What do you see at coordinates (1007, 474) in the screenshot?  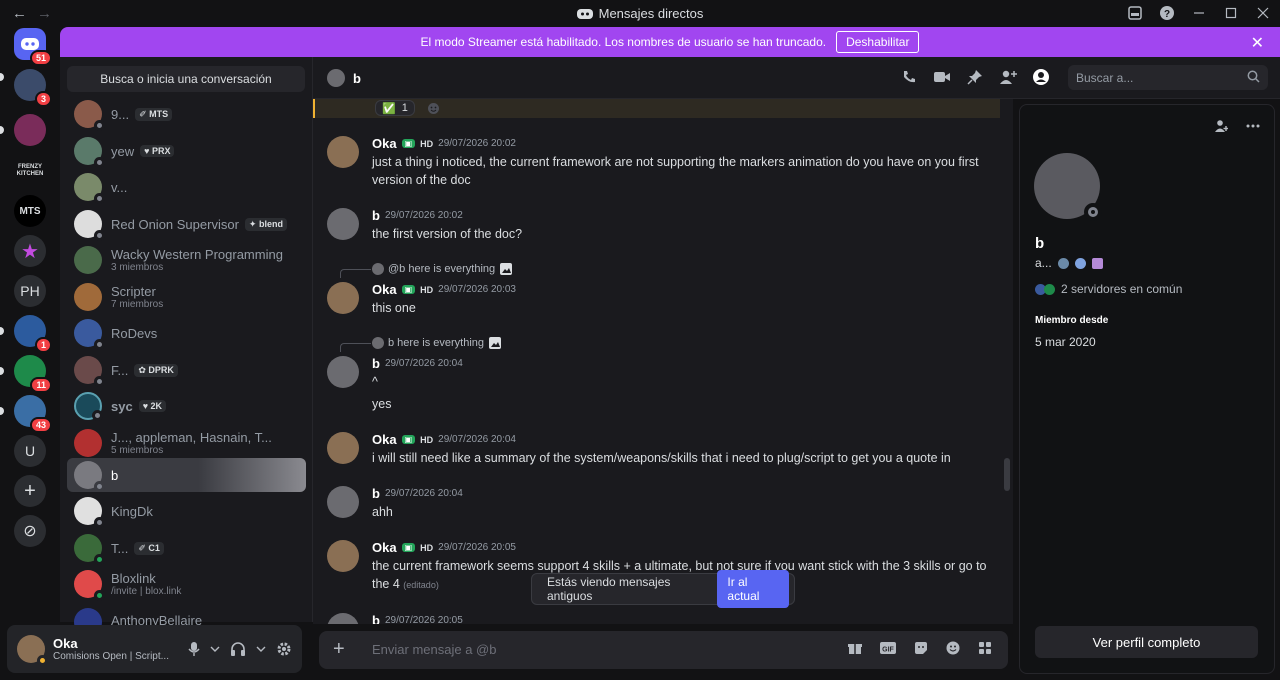 I see `scrollbar-thumb` at bounding box center [1007, 474].